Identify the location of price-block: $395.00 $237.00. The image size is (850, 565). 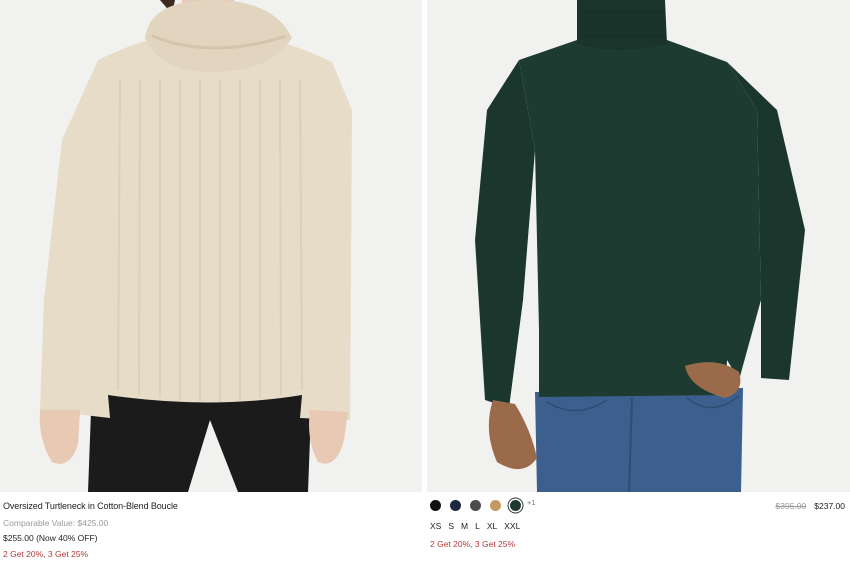
(810, 506).